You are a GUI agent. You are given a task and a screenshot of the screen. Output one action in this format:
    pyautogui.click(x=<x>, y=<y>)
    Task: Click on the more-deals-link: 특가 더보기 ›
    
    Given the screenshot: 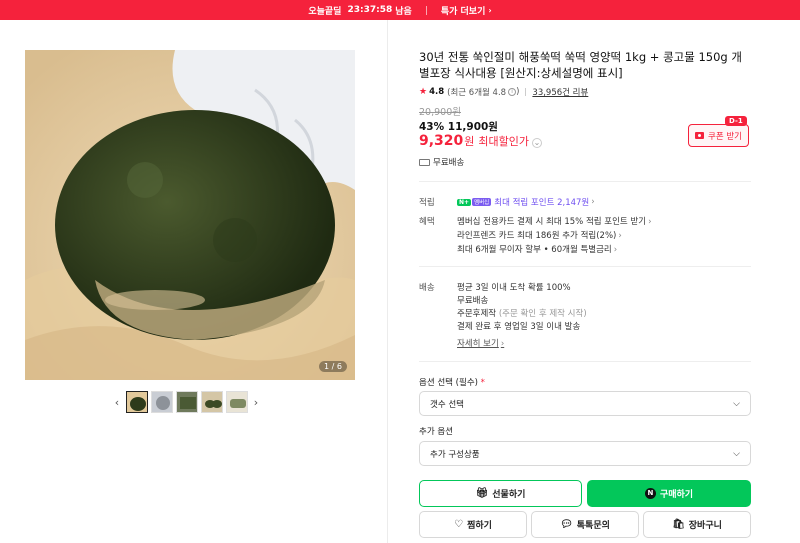 What is the action you would take?
    pyautogui.click(x=466, y=10)
    